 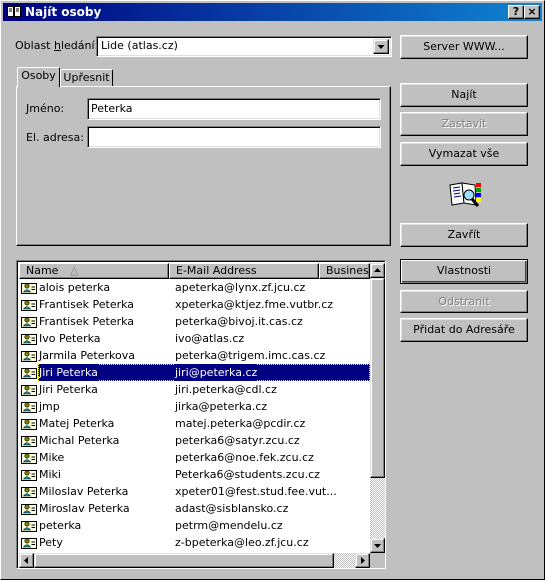 I want to click on row-email: z-bpeterka@leo.zf.jcu.cz, so click(x=242, y=542).